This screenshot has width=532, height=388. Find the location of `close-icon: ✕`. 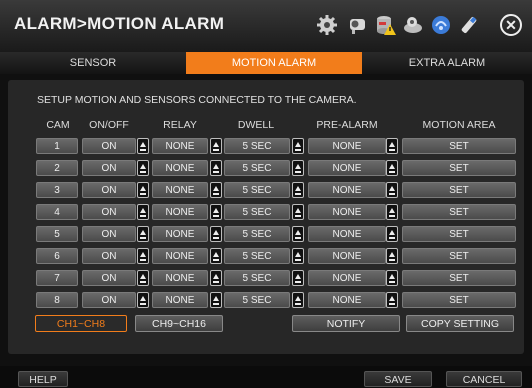

close-icon: ✕ is located at coordinates (511, 25).